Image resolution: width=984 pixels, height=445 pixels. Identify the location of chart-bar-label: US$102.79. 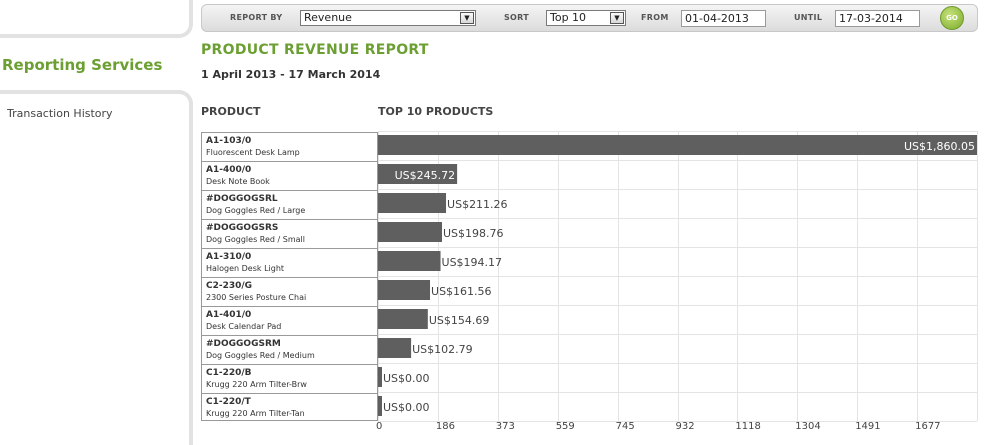
(442, 349).